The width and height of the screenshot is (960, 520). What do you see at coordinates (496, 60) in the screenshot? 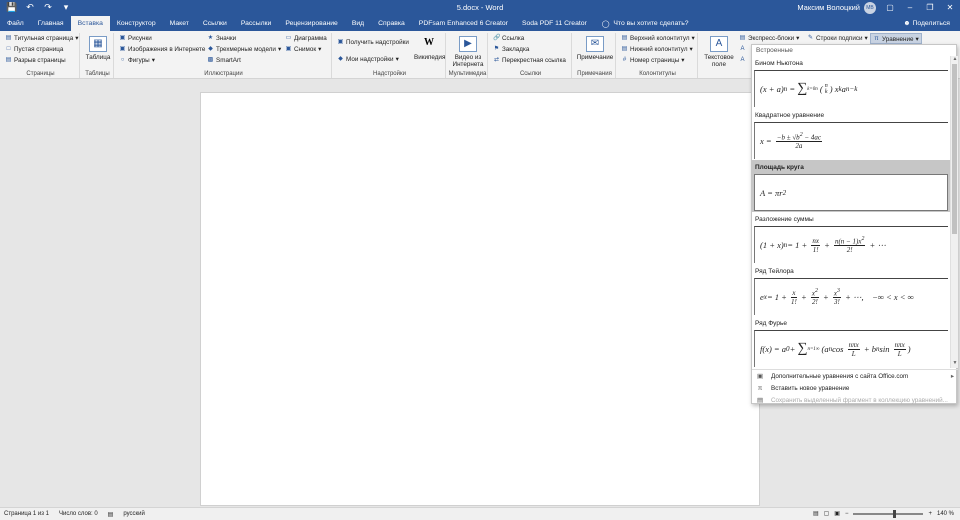
I see `cross-reference-icon: ⇄` at bounding box center [496, 60].